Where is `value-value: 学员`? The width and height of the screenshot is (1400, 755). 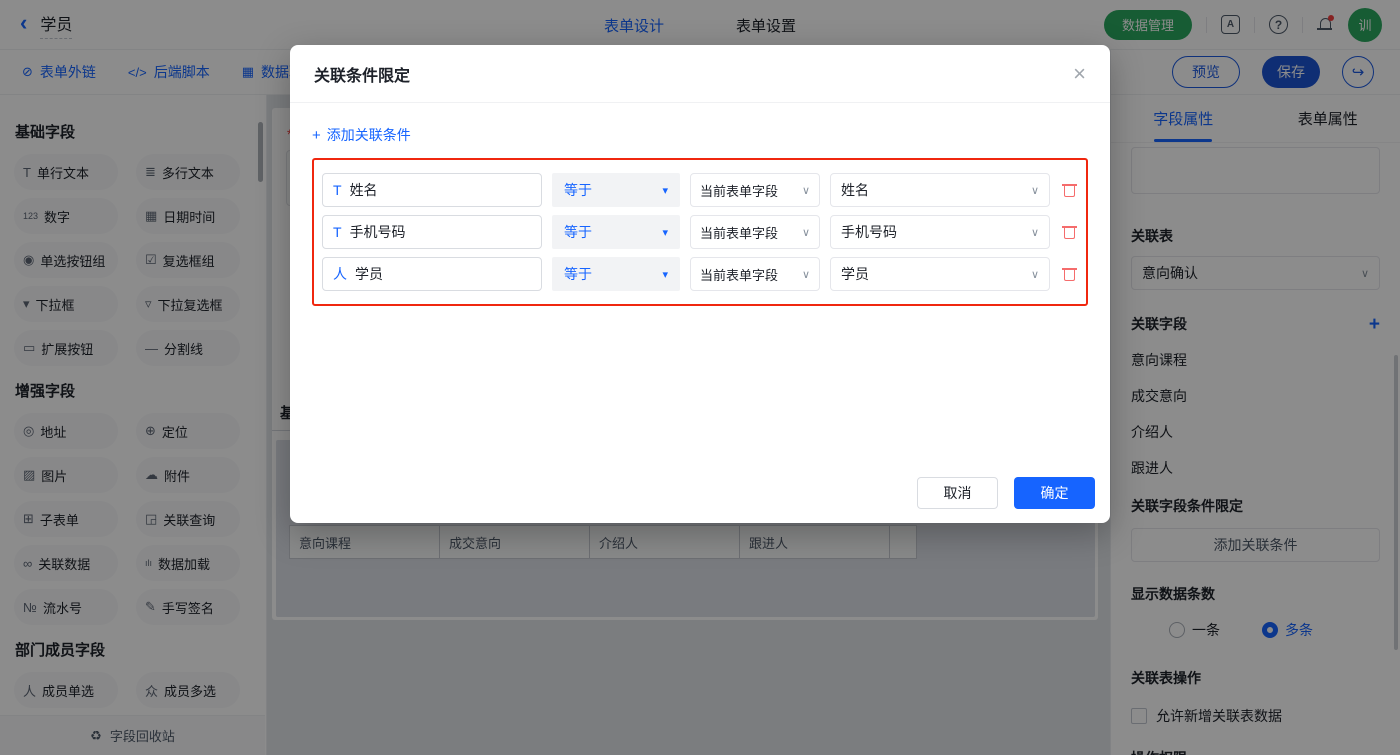
value-value: 学员 is located at coordinates (855, 274).